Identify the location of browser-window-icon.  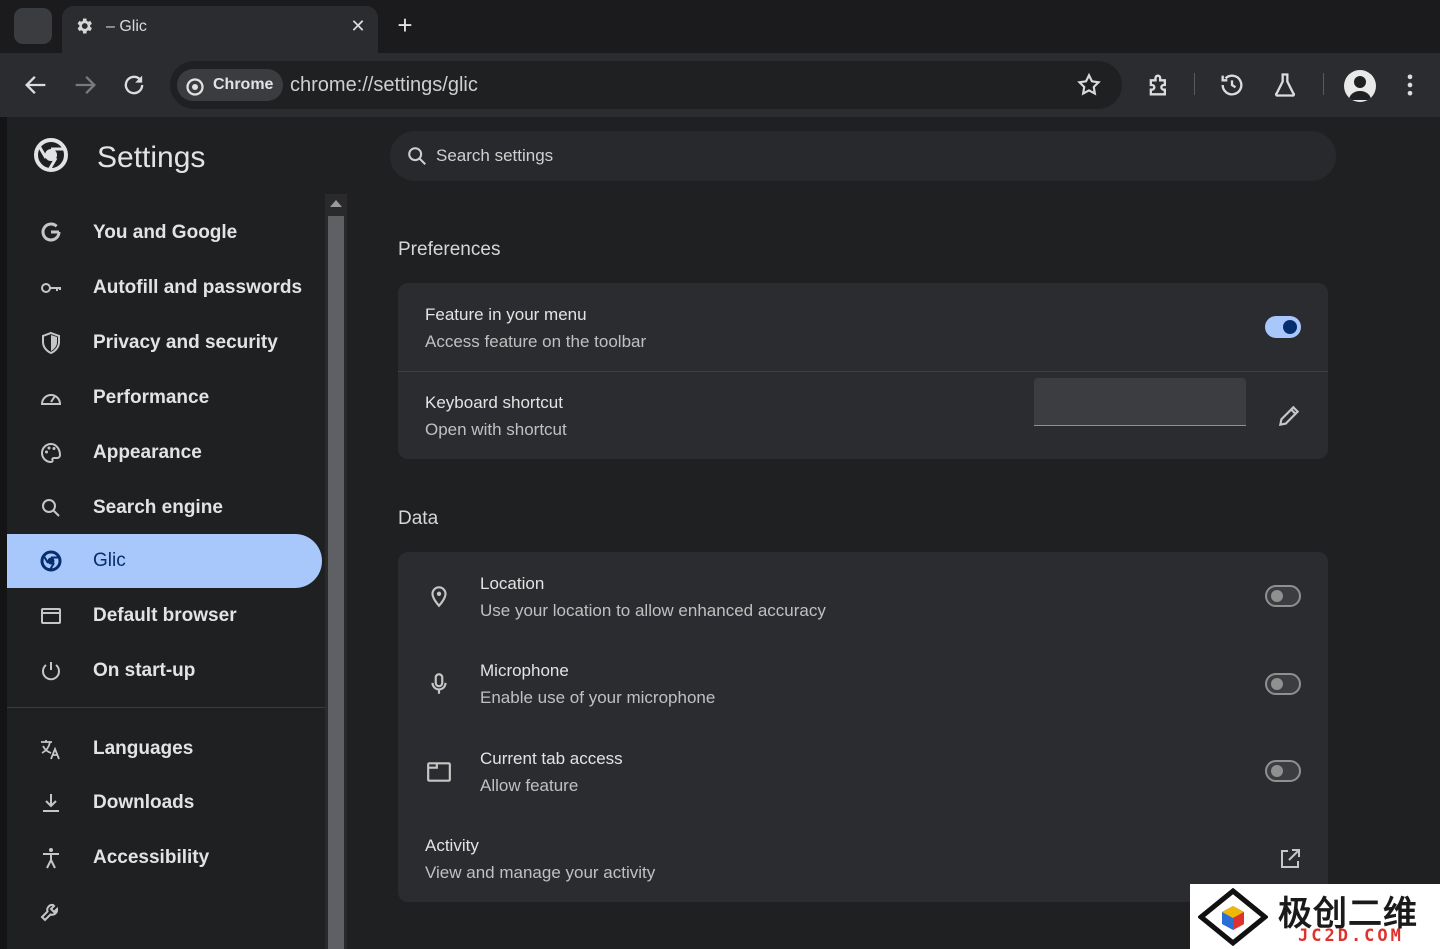
(51, 616).